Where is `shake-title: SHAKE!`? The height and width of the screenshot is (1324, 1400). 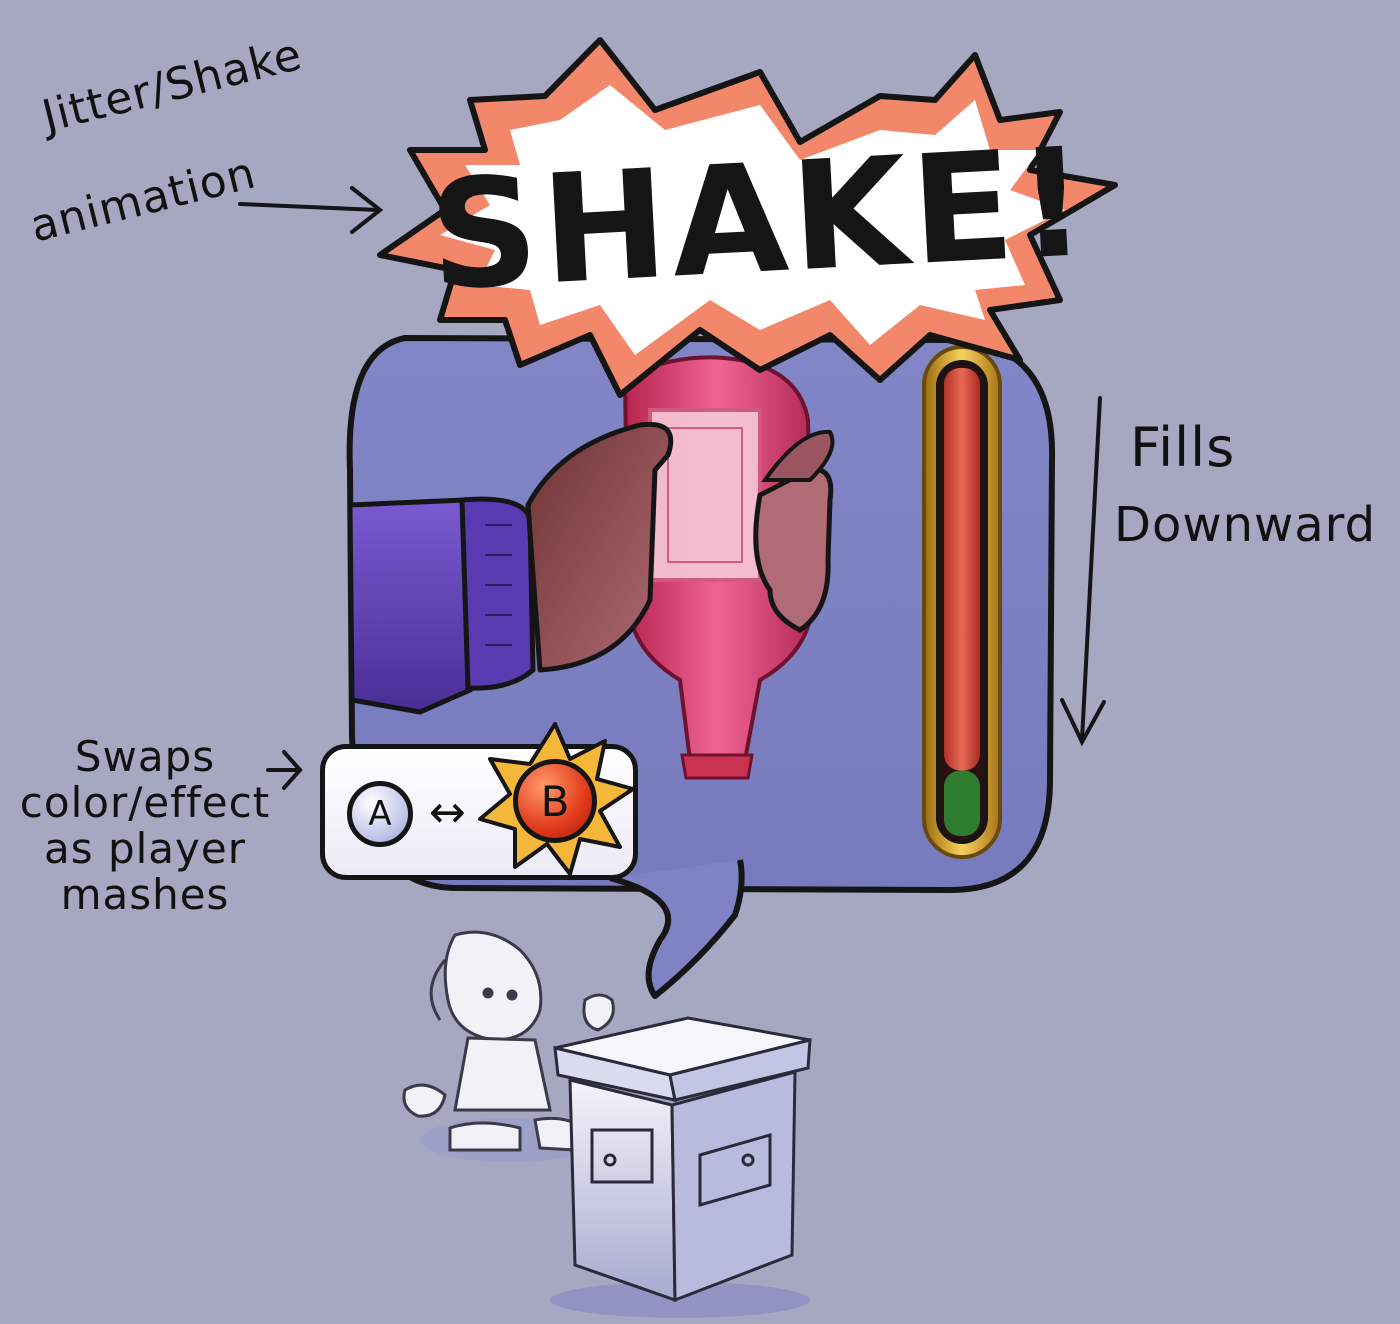 shake-title: SHAKE! is located at coordinates (760, 220).